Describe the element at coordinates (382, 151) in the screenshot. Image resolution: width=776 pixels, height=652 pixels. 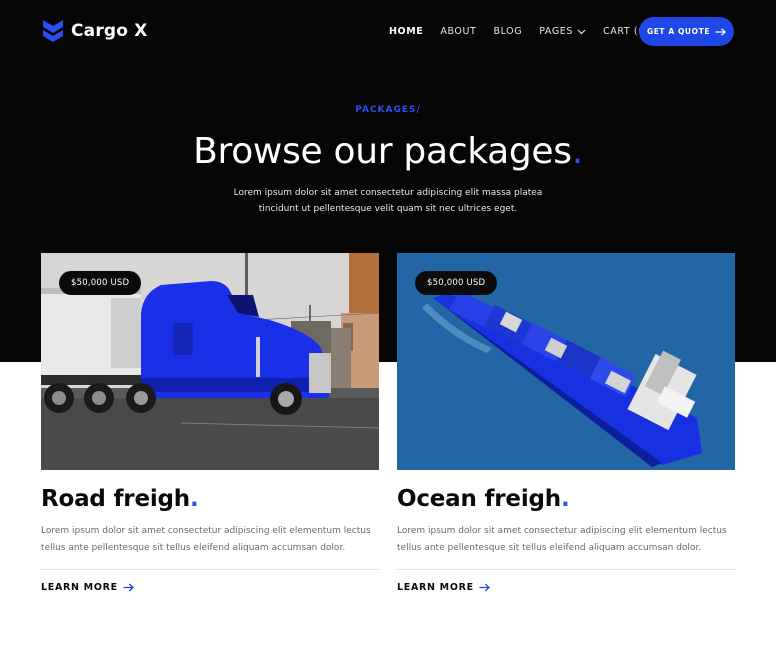
I see `page-title-text: Browse our packages` at that location.